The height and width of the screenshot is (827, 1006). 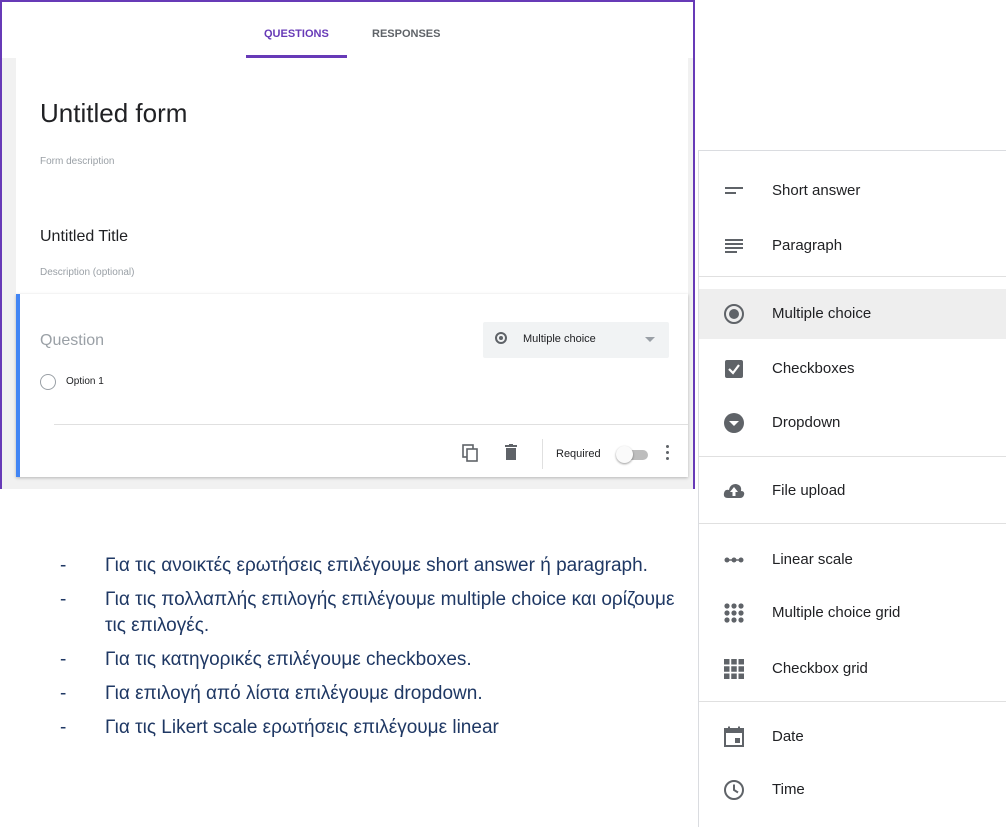 What do you see at coordinates (406, 30) in the screenshot?
I see `tab-responses: RESPONSES` at bounding box center [406, 30].